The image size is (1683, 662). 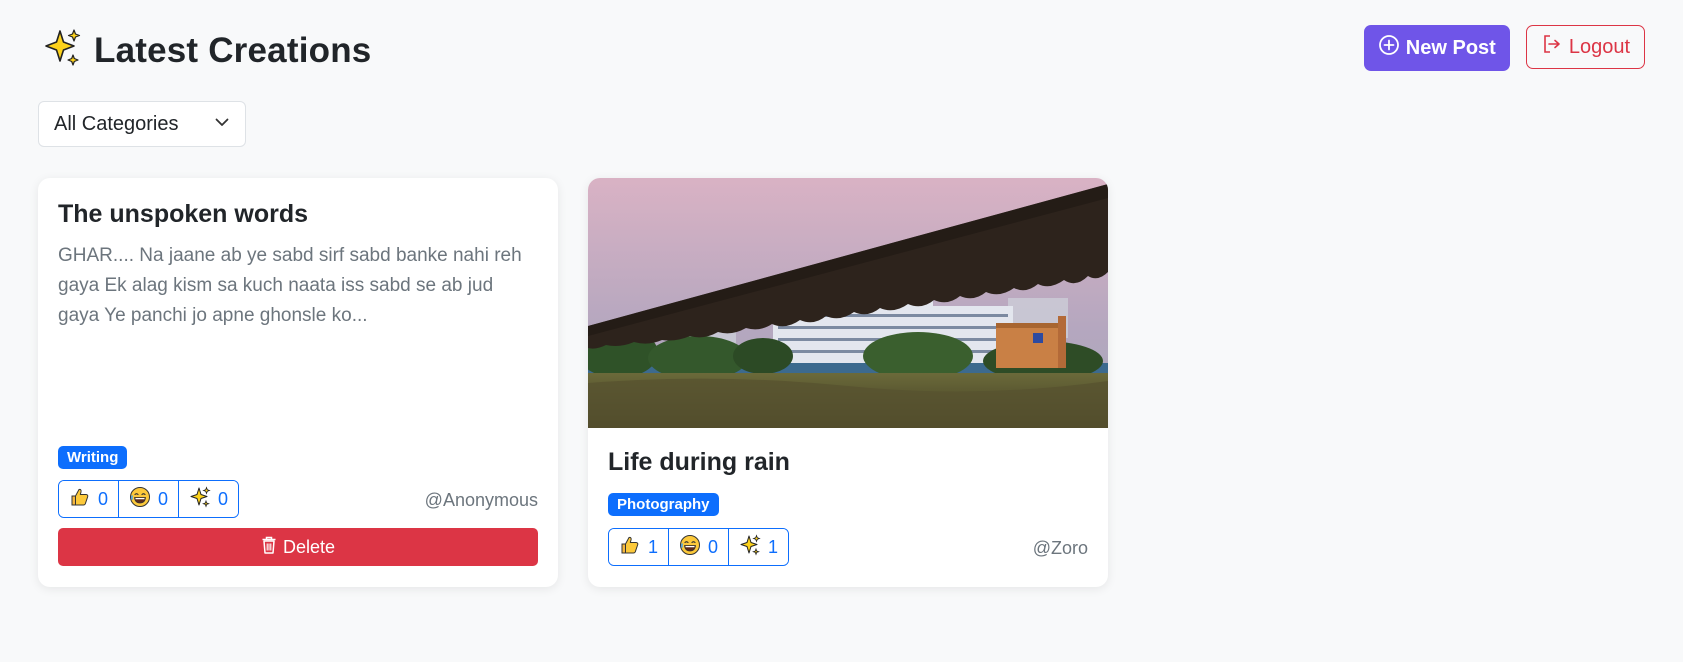 I want to click on new-post-button: New Post, so click(x=1436, y=48).